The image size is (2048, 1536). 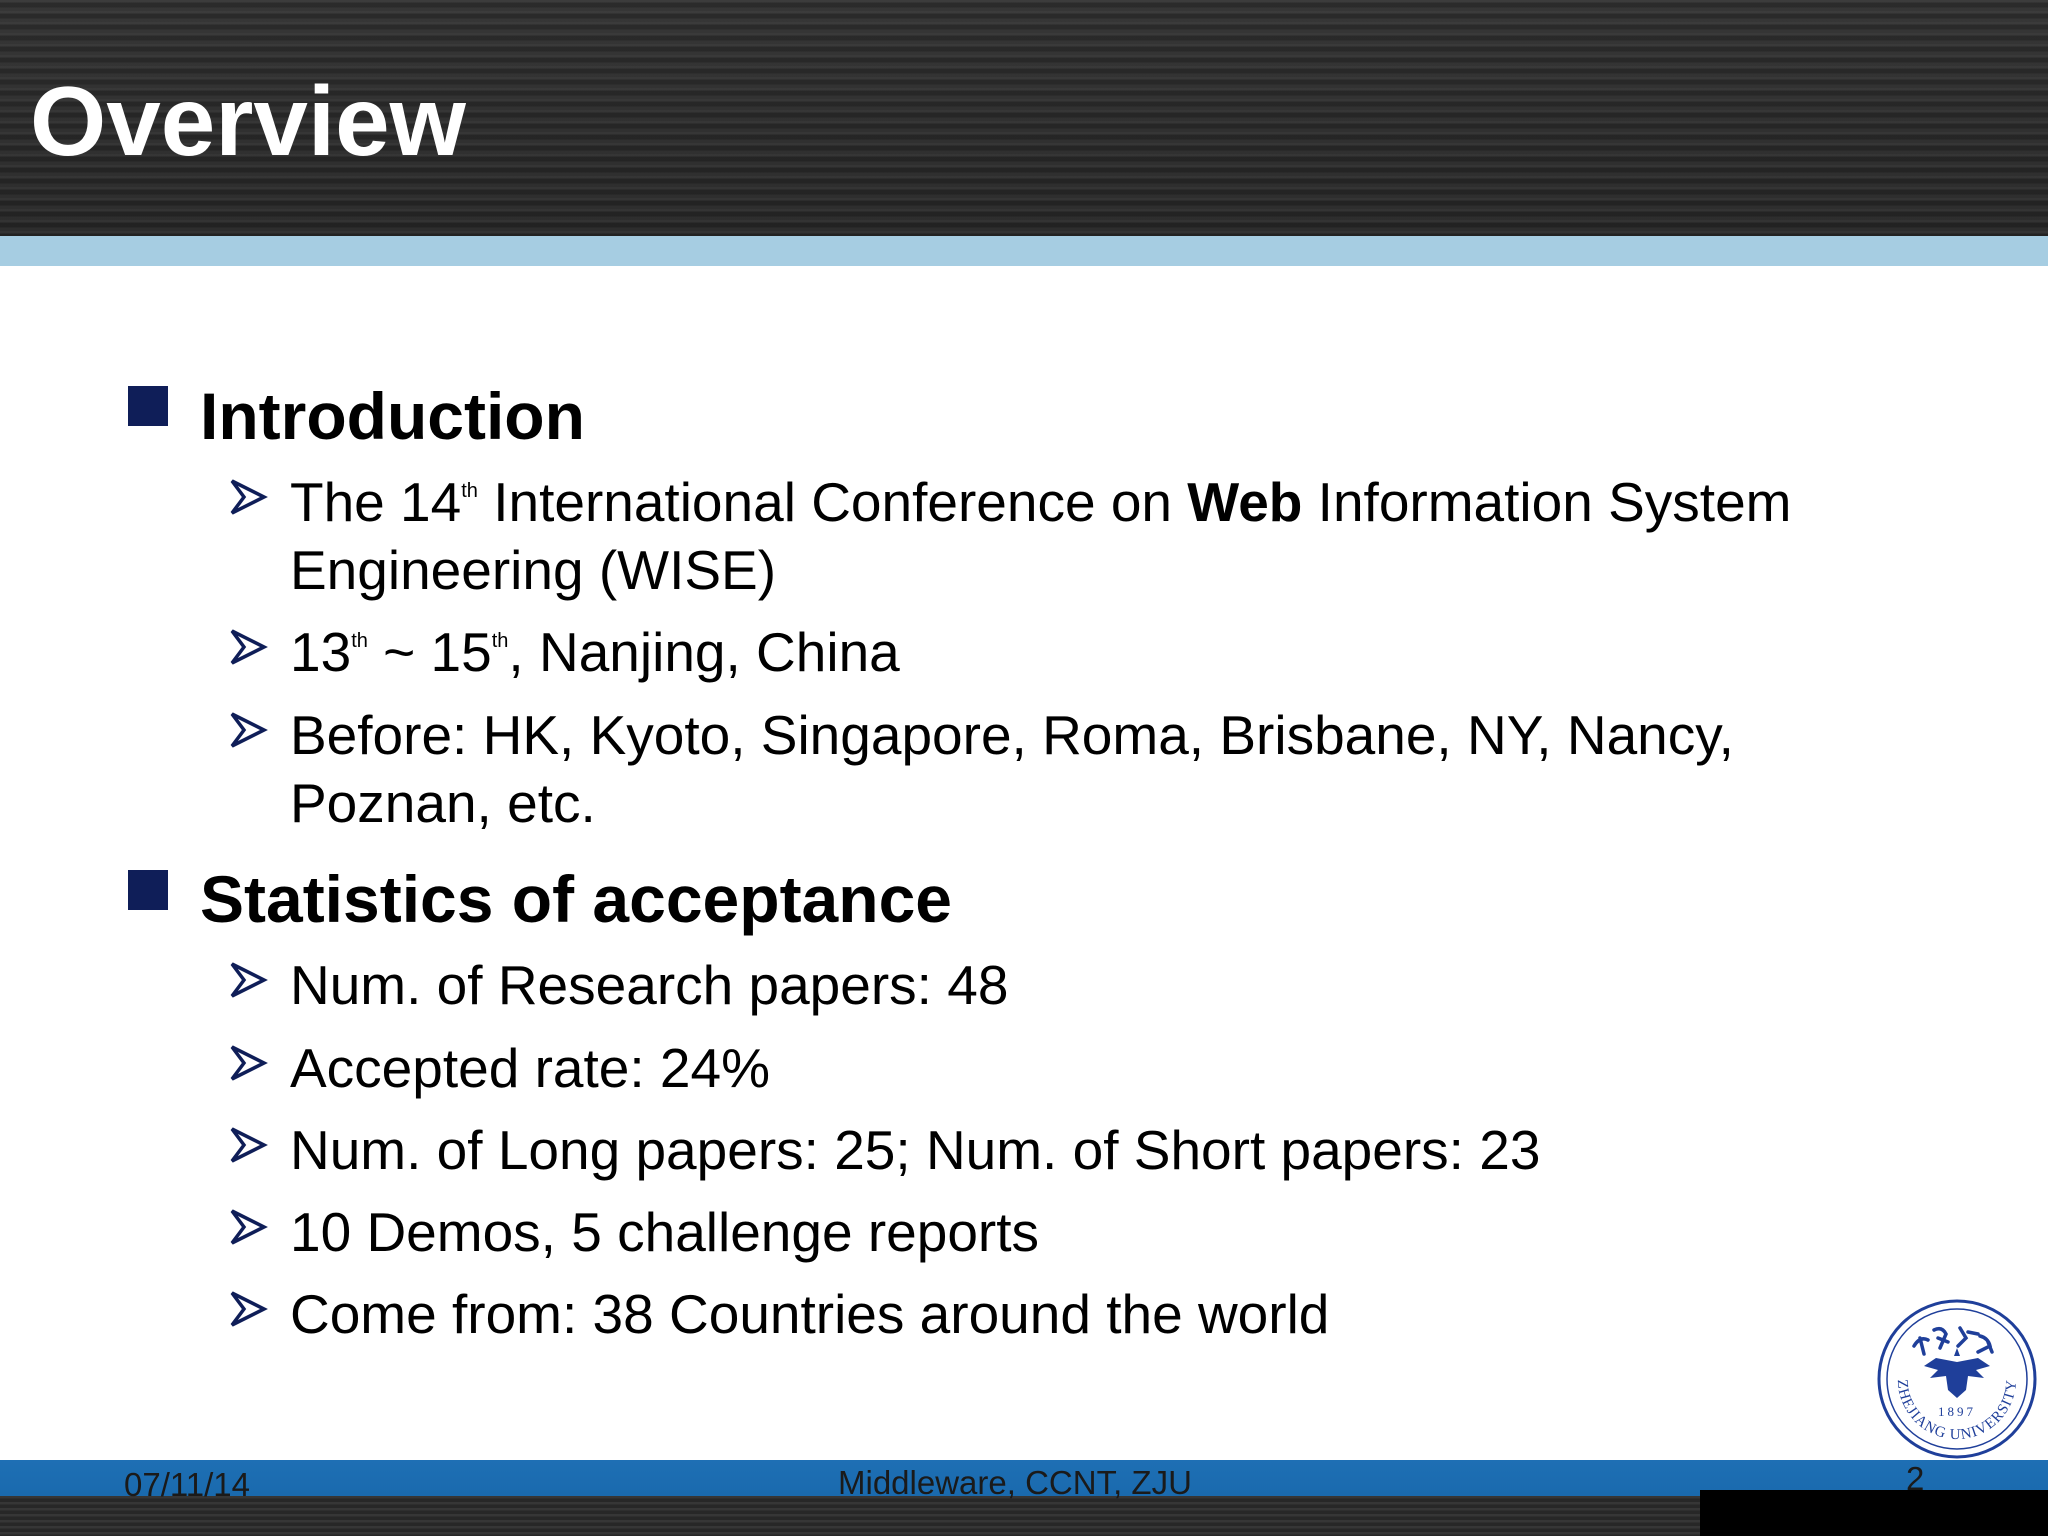 I want to click on text-run: ~ 15, so click(x=429, y=652).